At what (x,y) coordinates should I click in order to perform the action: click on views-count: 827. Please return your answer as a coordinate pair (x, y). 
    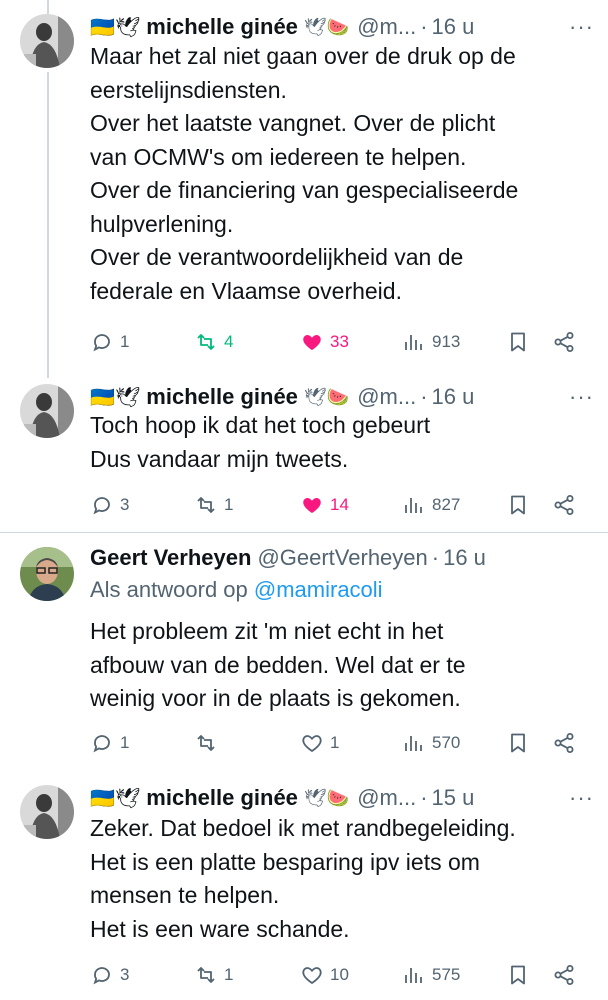
    Looking at the image, I should click on (446, 504).